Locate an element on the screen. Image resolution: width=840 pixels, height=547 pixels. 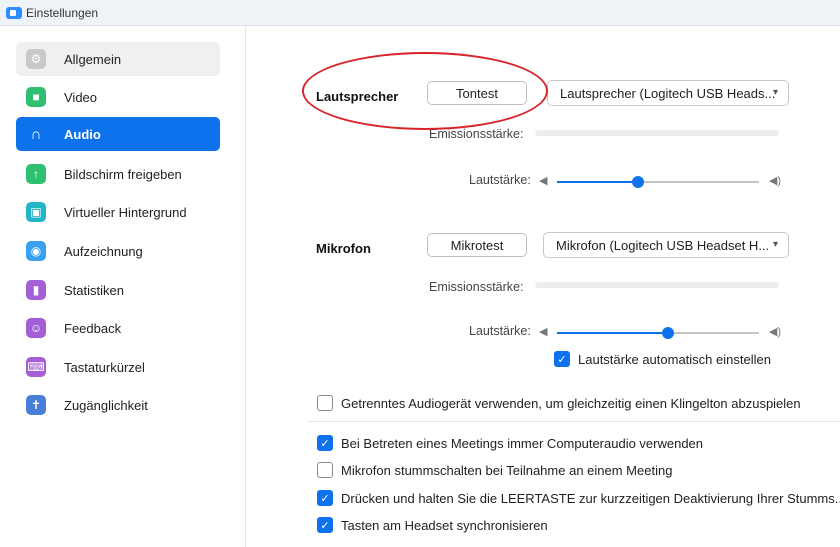
sidebar-item-label: Bildschirm freigeben is located at coordinates (123, 174).